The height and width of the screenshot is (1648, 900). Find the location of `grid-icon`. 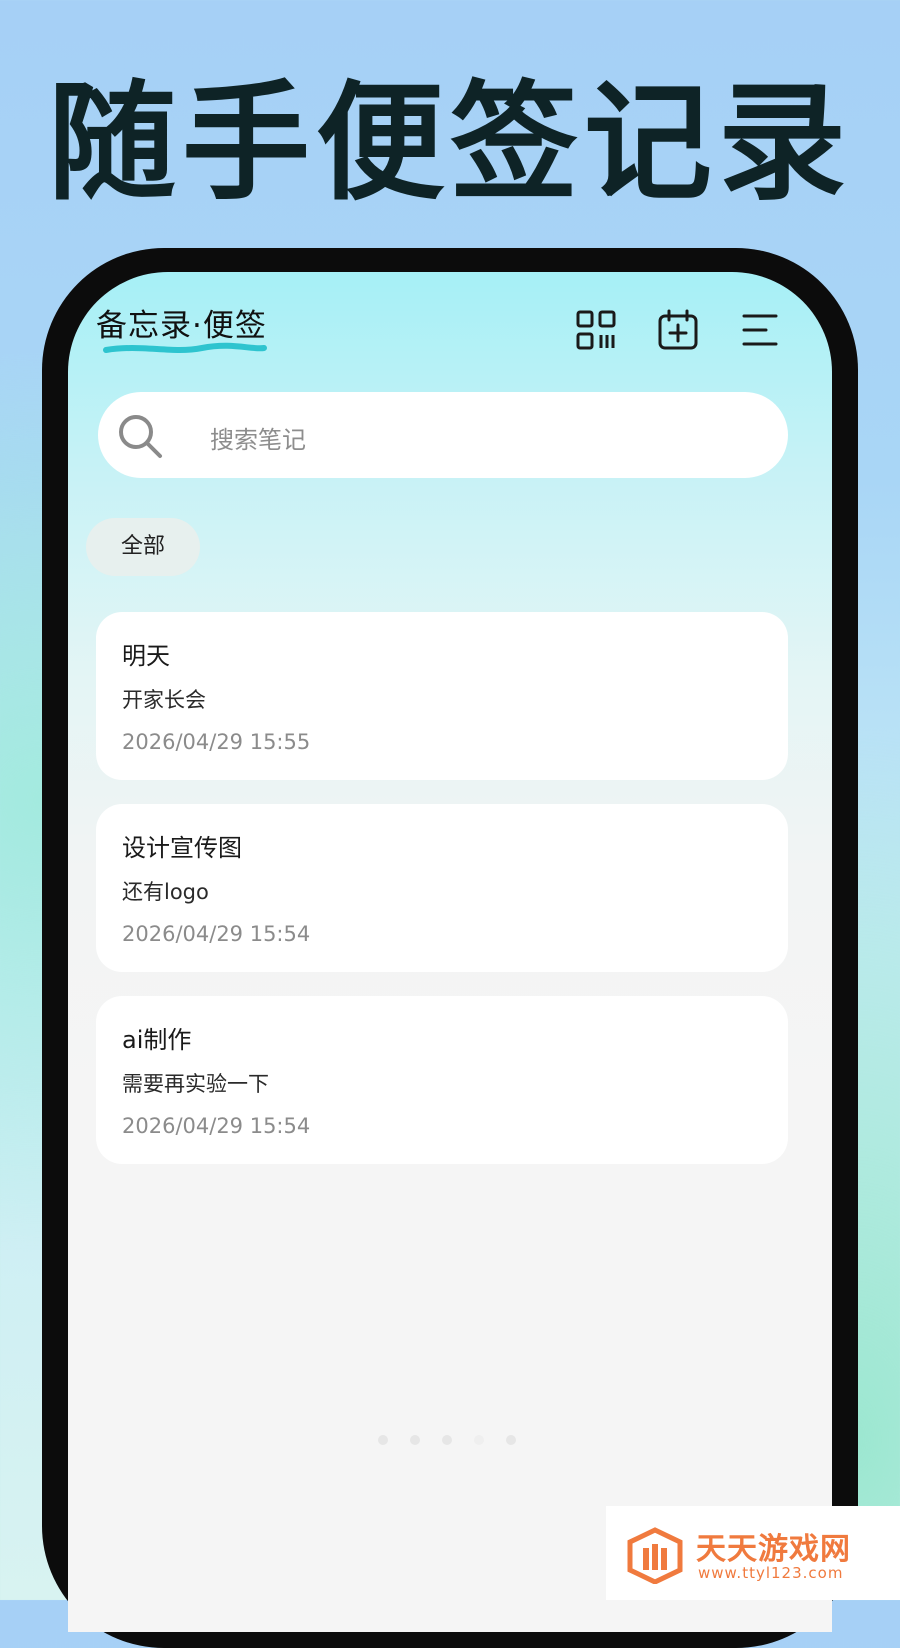

grid-icon is located at coordinates (596, 330).